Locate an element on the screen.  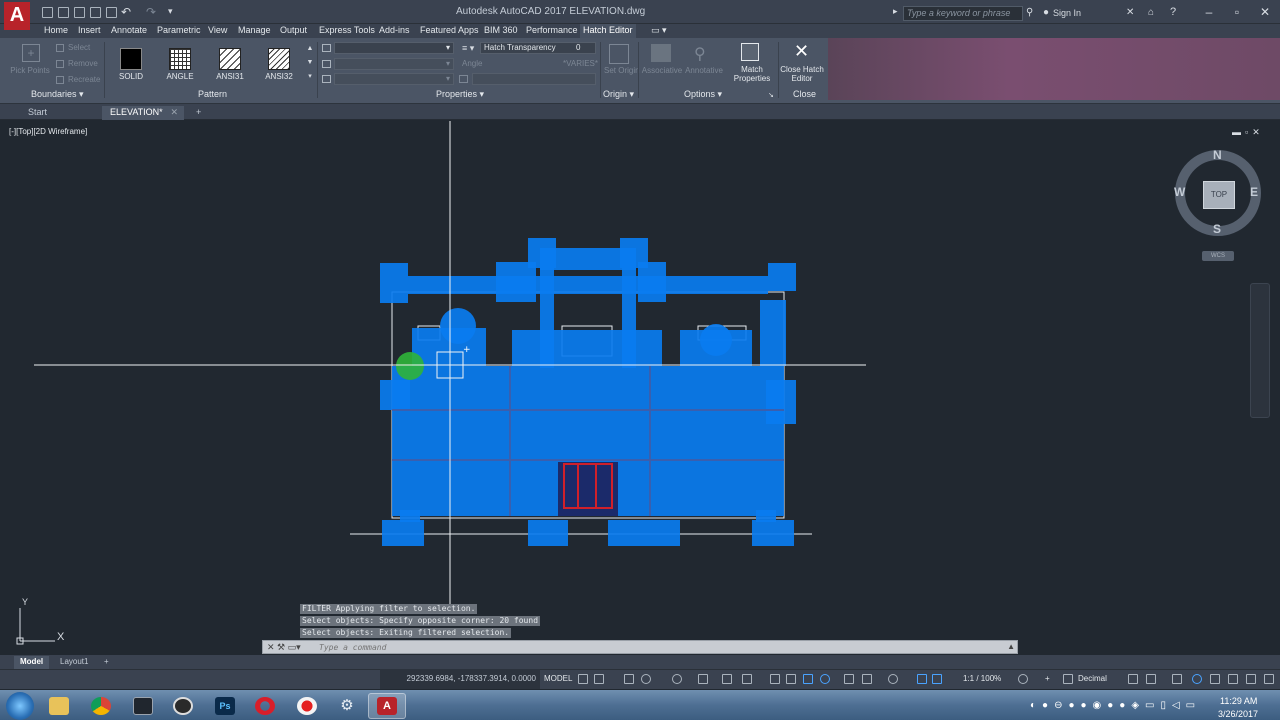
status-bar-menu-icon is located at coordinates (1251, 679).